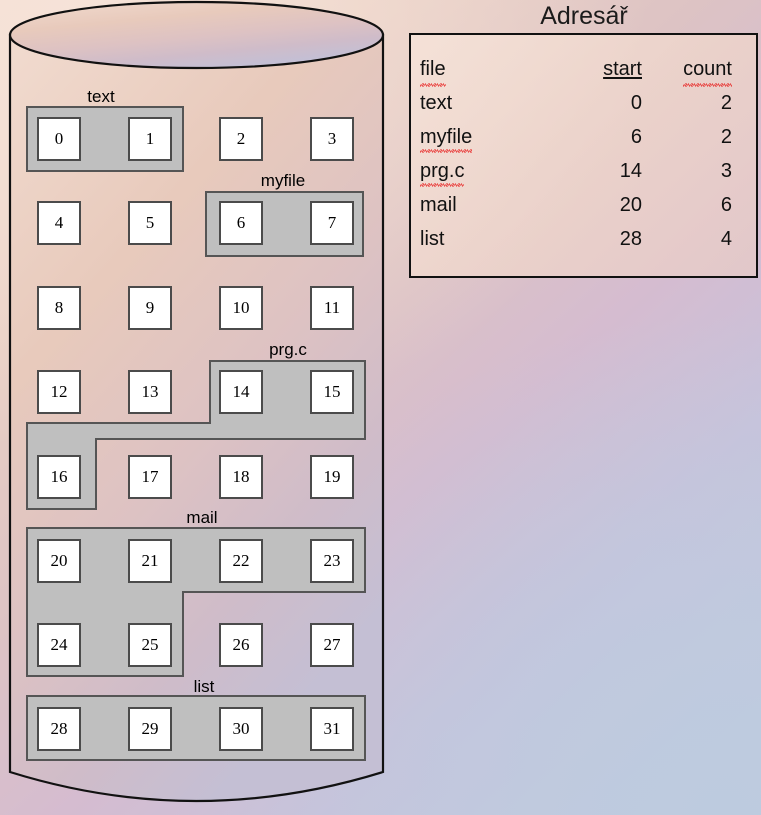  Describe the element at coordinates (150, 392) in the screenshot. I see `disk-block-13: 13` at that location.